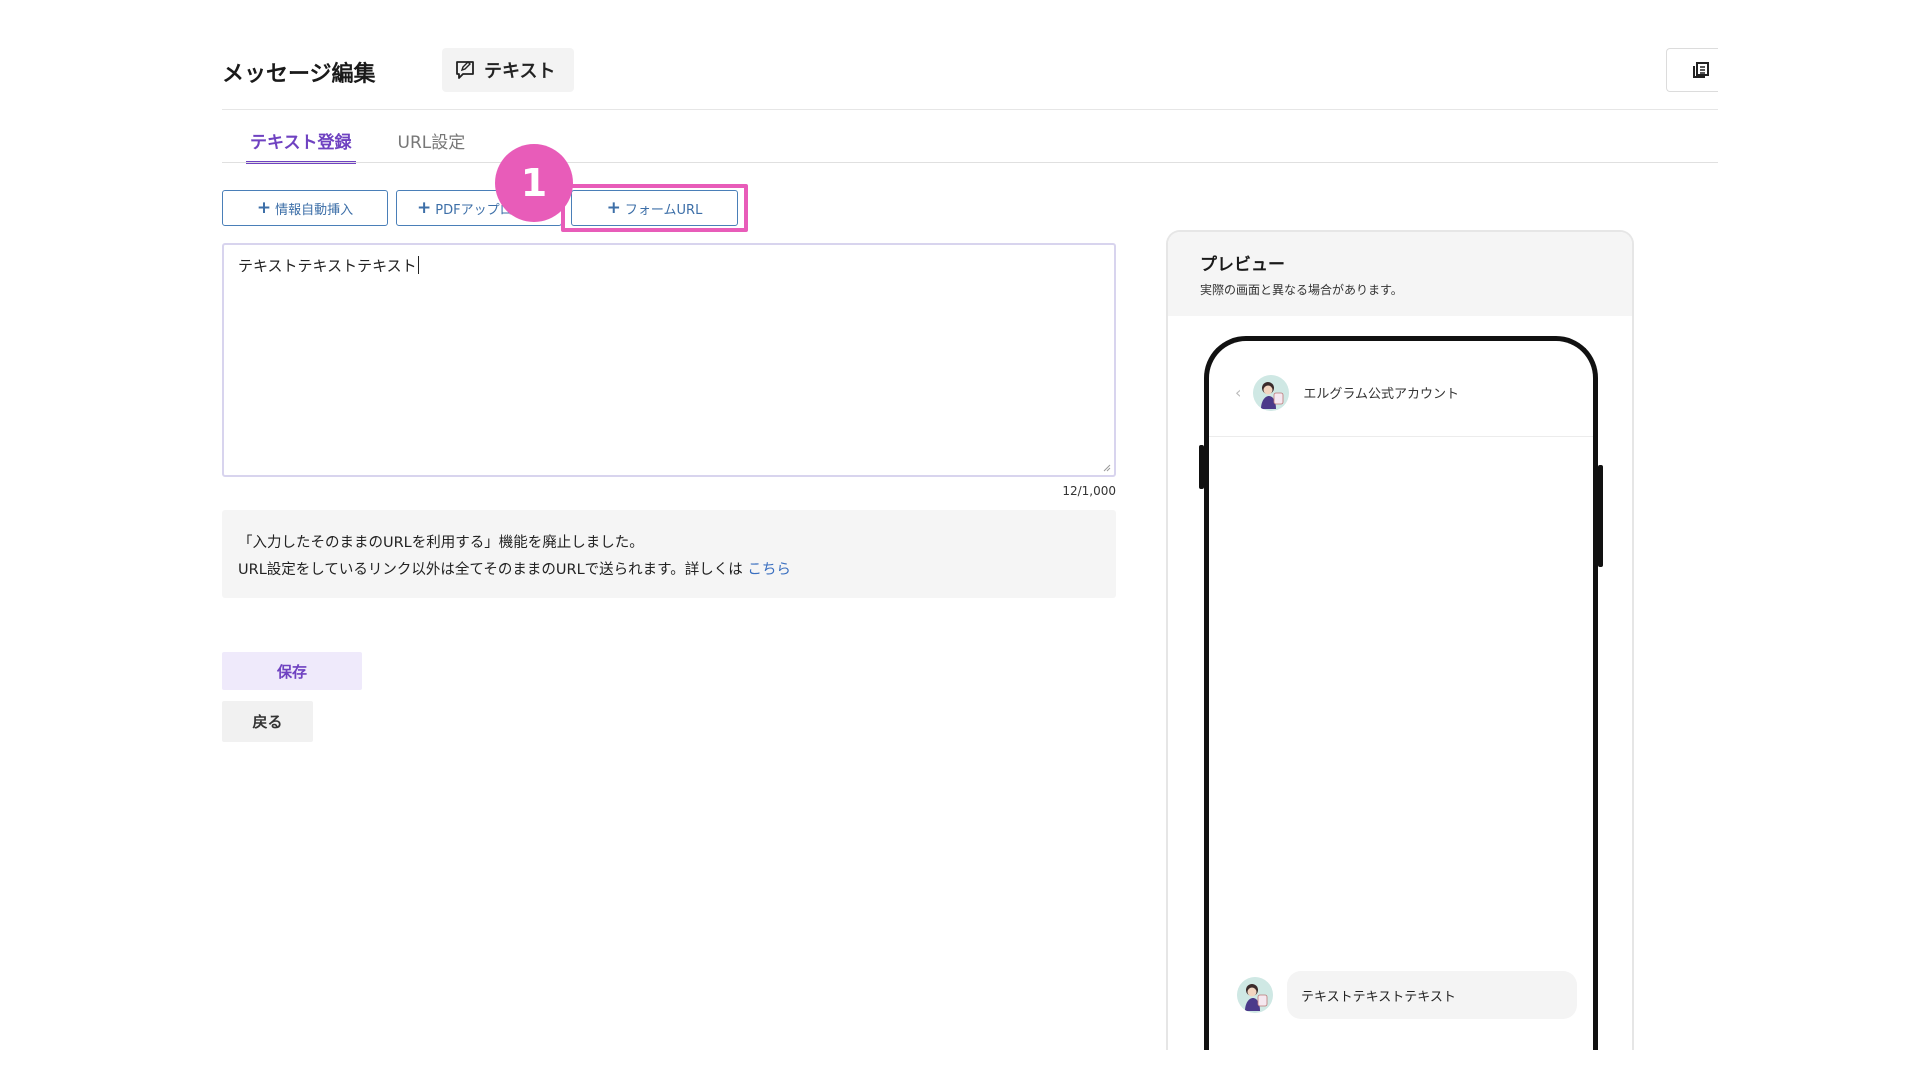 This screenshot has width=1920, height=1080. Describe the element at coordinates (654, 208) in the screenshot. I see `form-url-highlight` at that location.